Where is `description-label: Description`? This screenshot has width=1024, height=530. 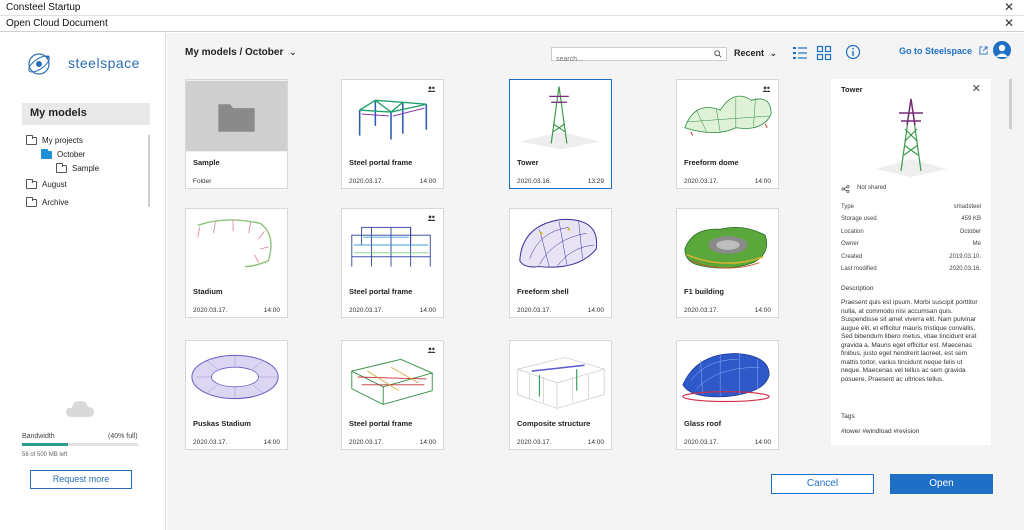 description-label: Description is located at coordinates (857, 288).